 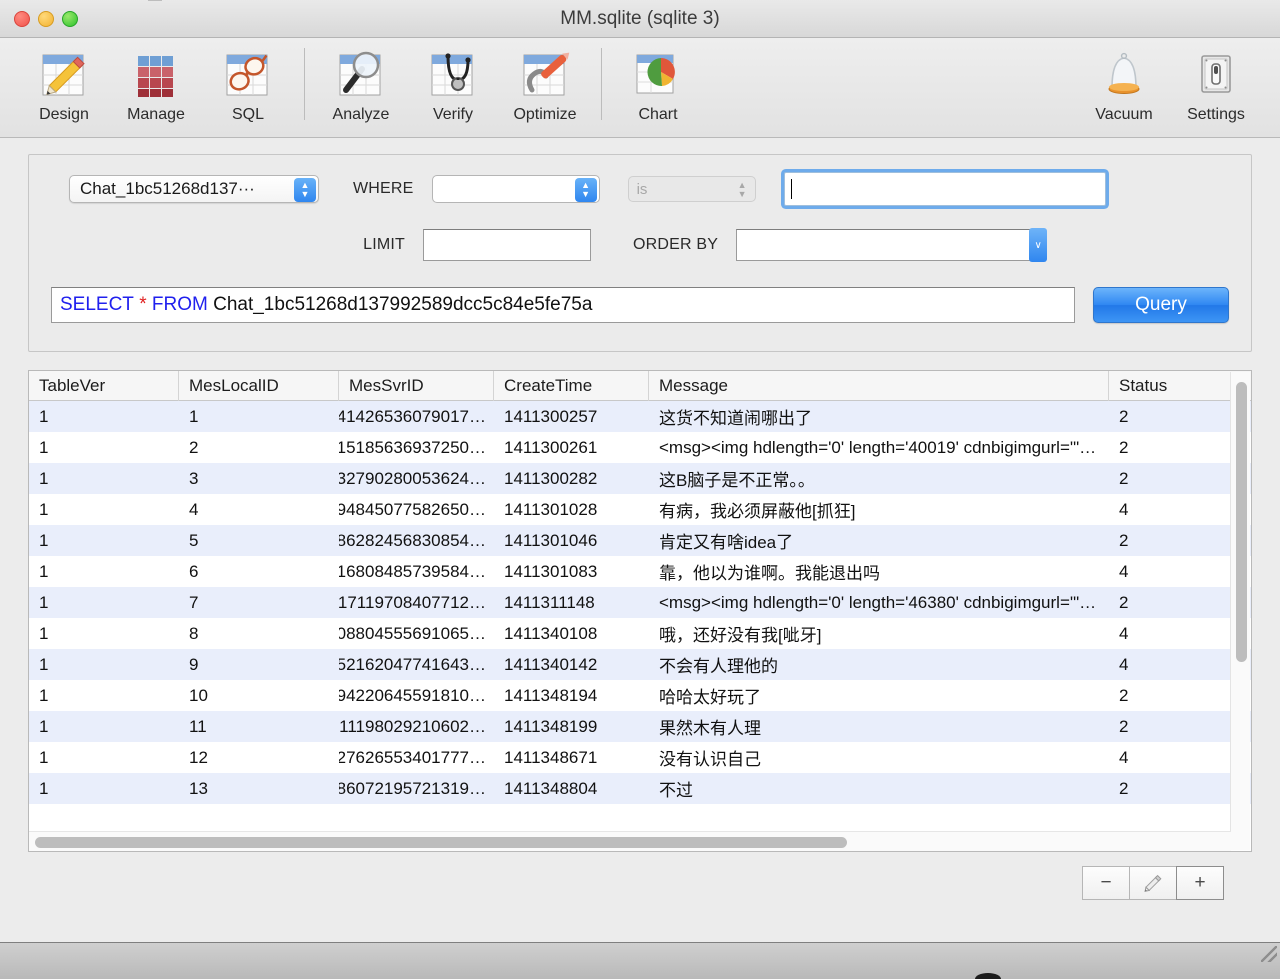 I want to click on cell-message: 肯定又有啥idea了, so click(x=726, y=542).